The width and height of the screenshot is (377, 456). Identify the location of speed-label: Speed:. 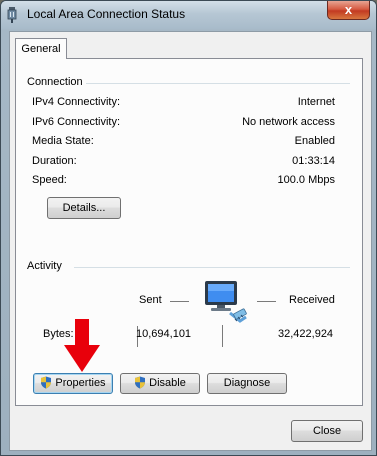
(49, 180).